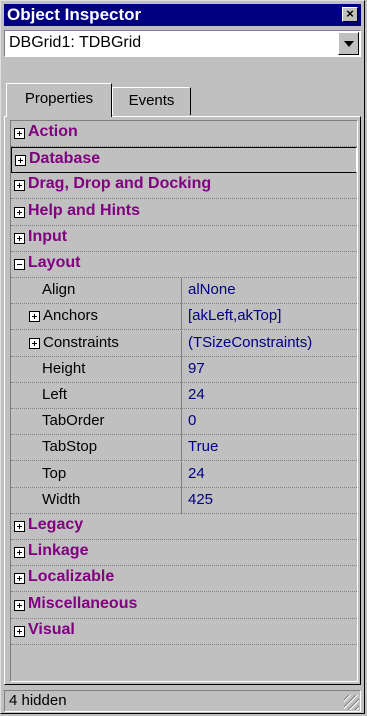 The width and height of the screenshot is (367, 716). What do you see at coordinates (182, 701) in the screenshot?
I see `status-bar: 4 hidden` at bounding box center [182, 701].